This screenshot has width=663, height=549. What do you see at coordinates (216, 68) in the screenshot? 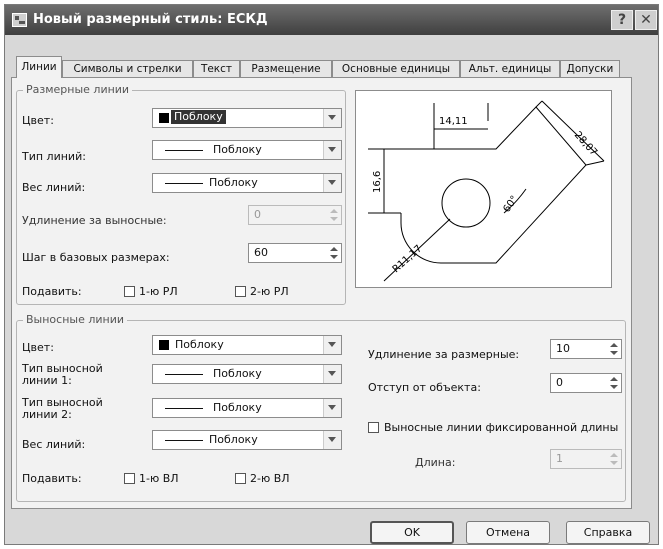
I see `tab-text: Текст` at bounding box center [216, 68].